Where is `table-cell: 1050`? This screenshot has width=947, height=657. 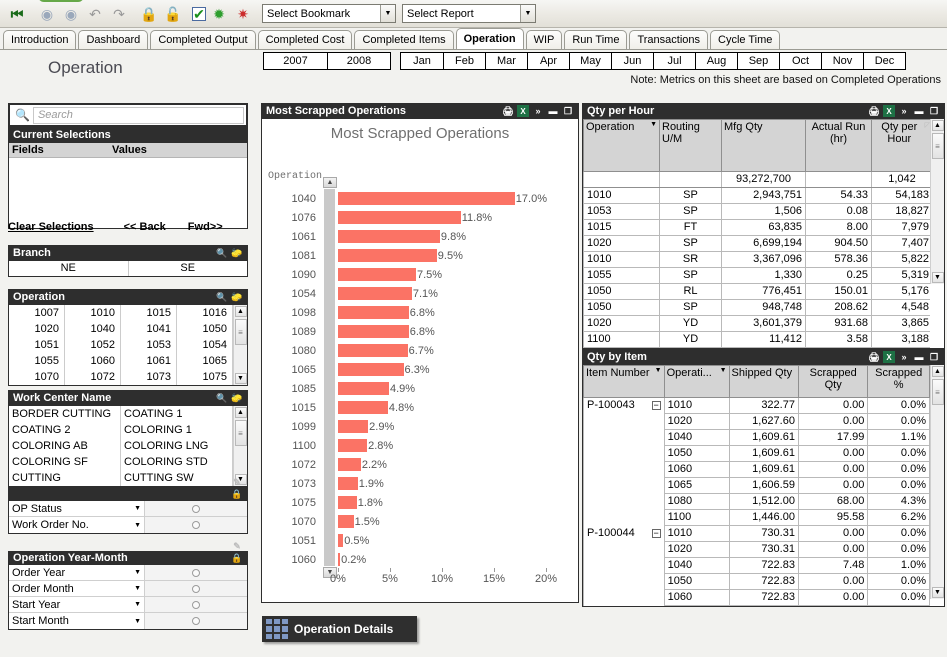
table-cell: 1050 is located at coordinates (621, 291).